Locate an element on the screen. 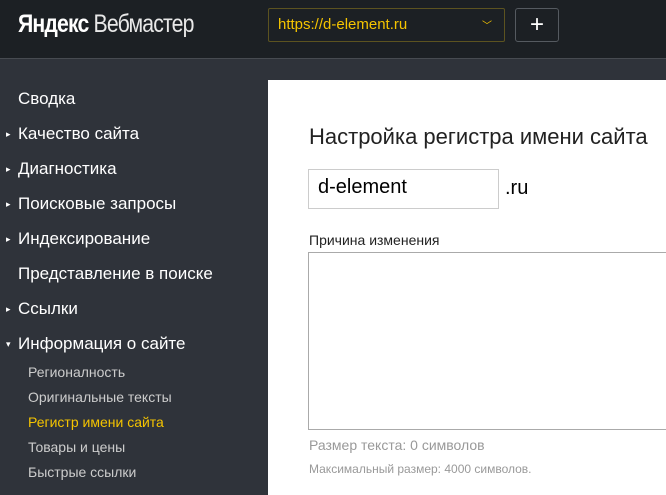 The height and width of the screenshot is (495, 666). logo: Яндекс Вебмастер is located at coordinates (106, 24).